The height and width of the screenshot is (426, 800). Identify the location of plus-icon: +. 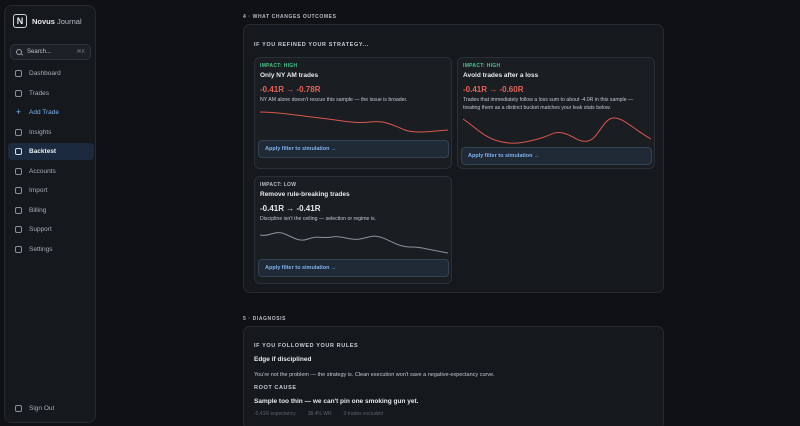
(18, 112).